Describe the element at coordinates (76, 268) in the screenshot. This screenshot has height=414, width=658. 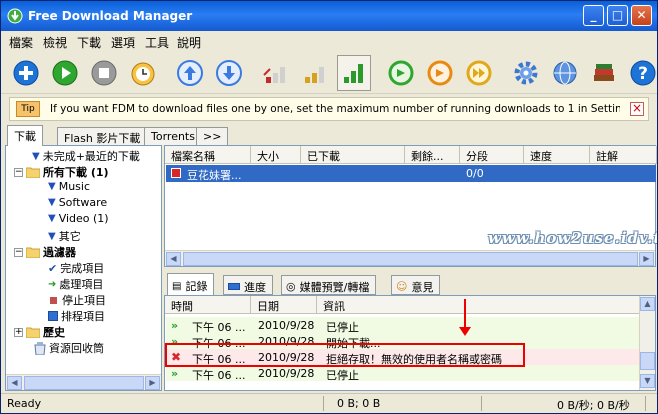
I see `tree-item-completed: ✔ 完成項目` at that location.